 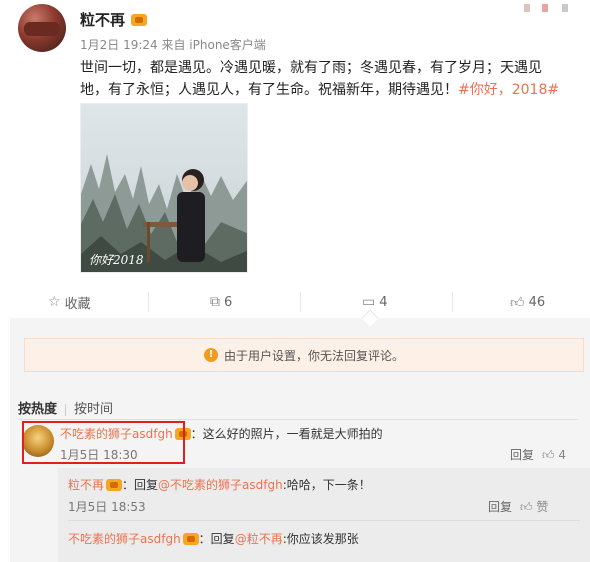 I want to click on sort-by-time-tab: 按时间, so click(x=93, y=409).